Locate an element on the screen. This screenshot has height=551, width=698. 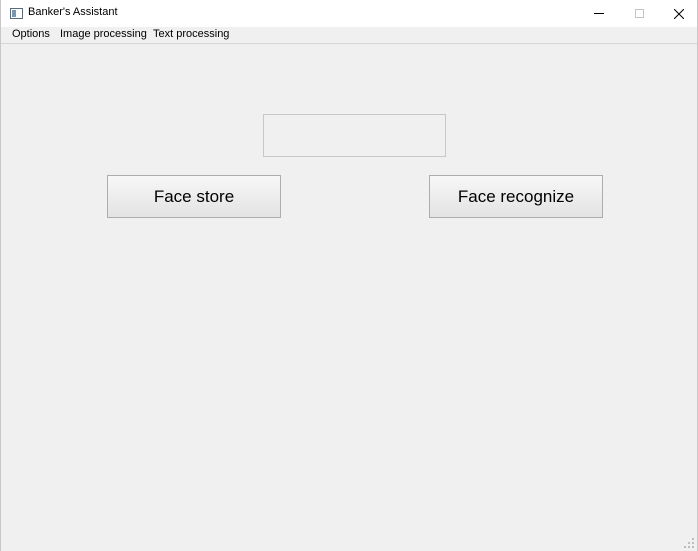
close-icon is located at coordinates (679, 13).